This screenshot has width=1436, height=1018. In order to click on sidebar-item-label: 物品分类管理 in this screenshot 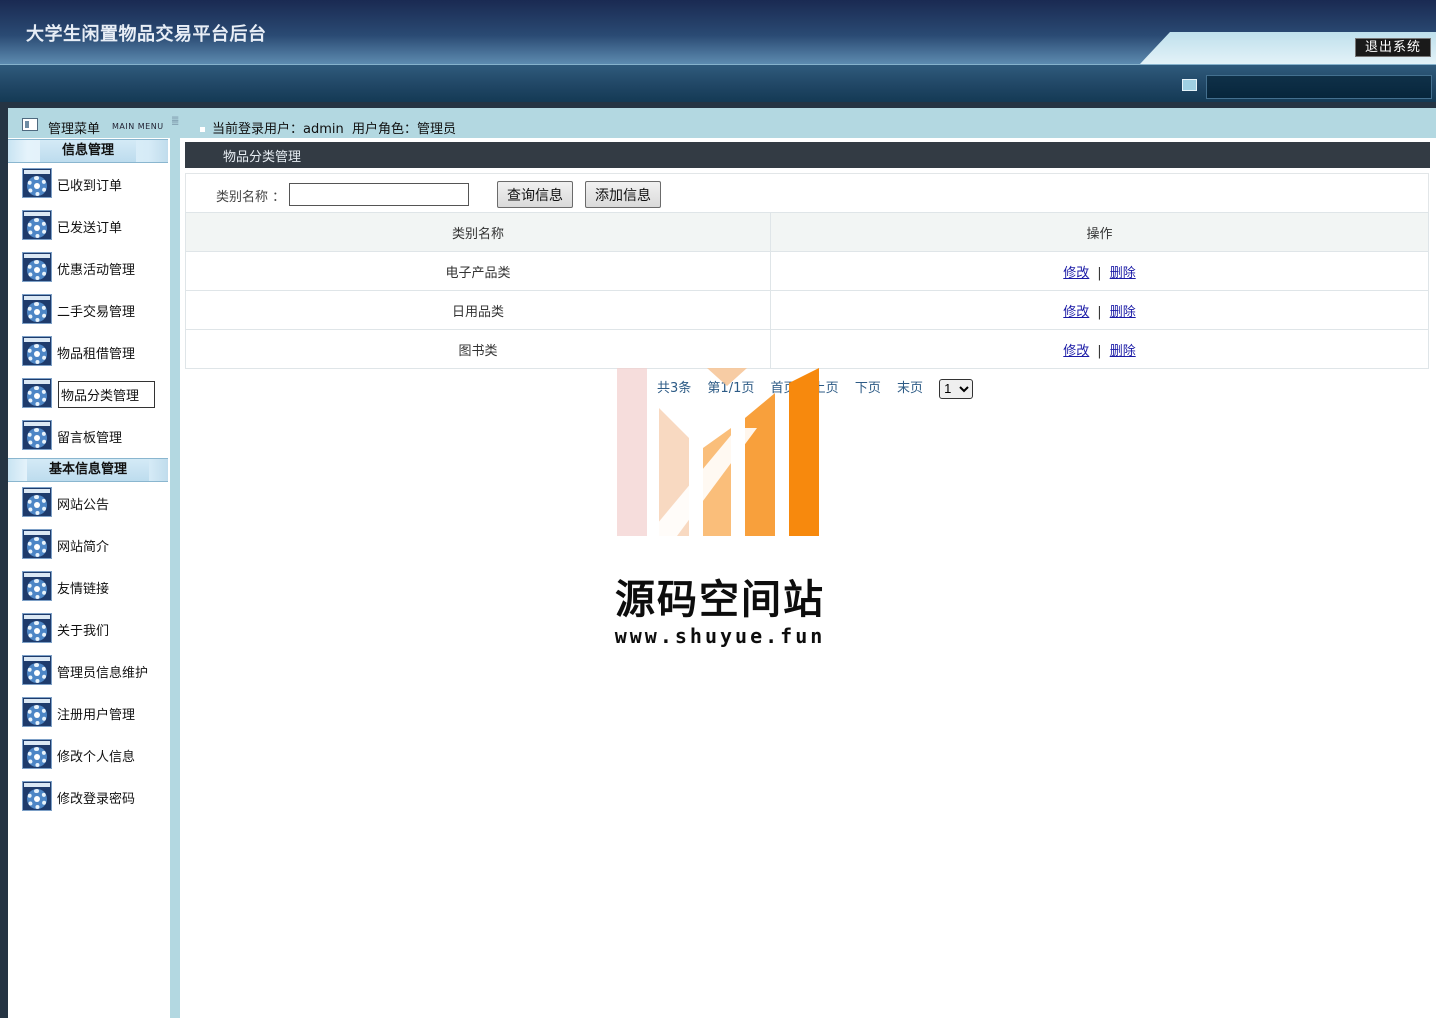, I will do `click(106, 394)`.